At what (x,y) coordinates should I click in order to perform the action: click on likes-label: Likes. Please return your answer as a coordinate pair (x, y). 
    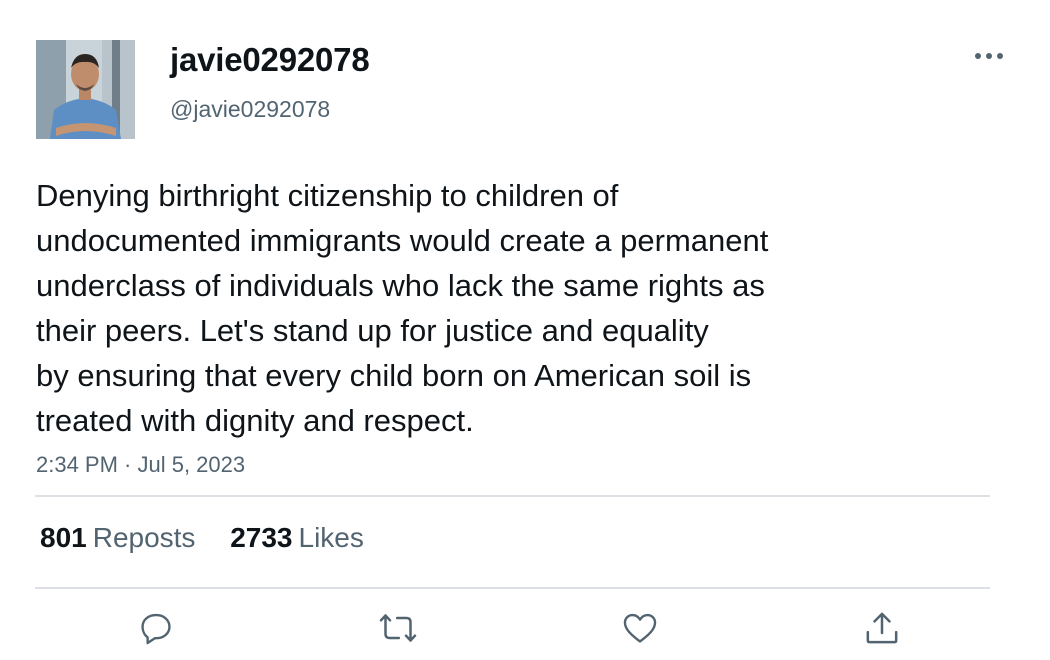
    Looking at the image, I should click on (331, 537).